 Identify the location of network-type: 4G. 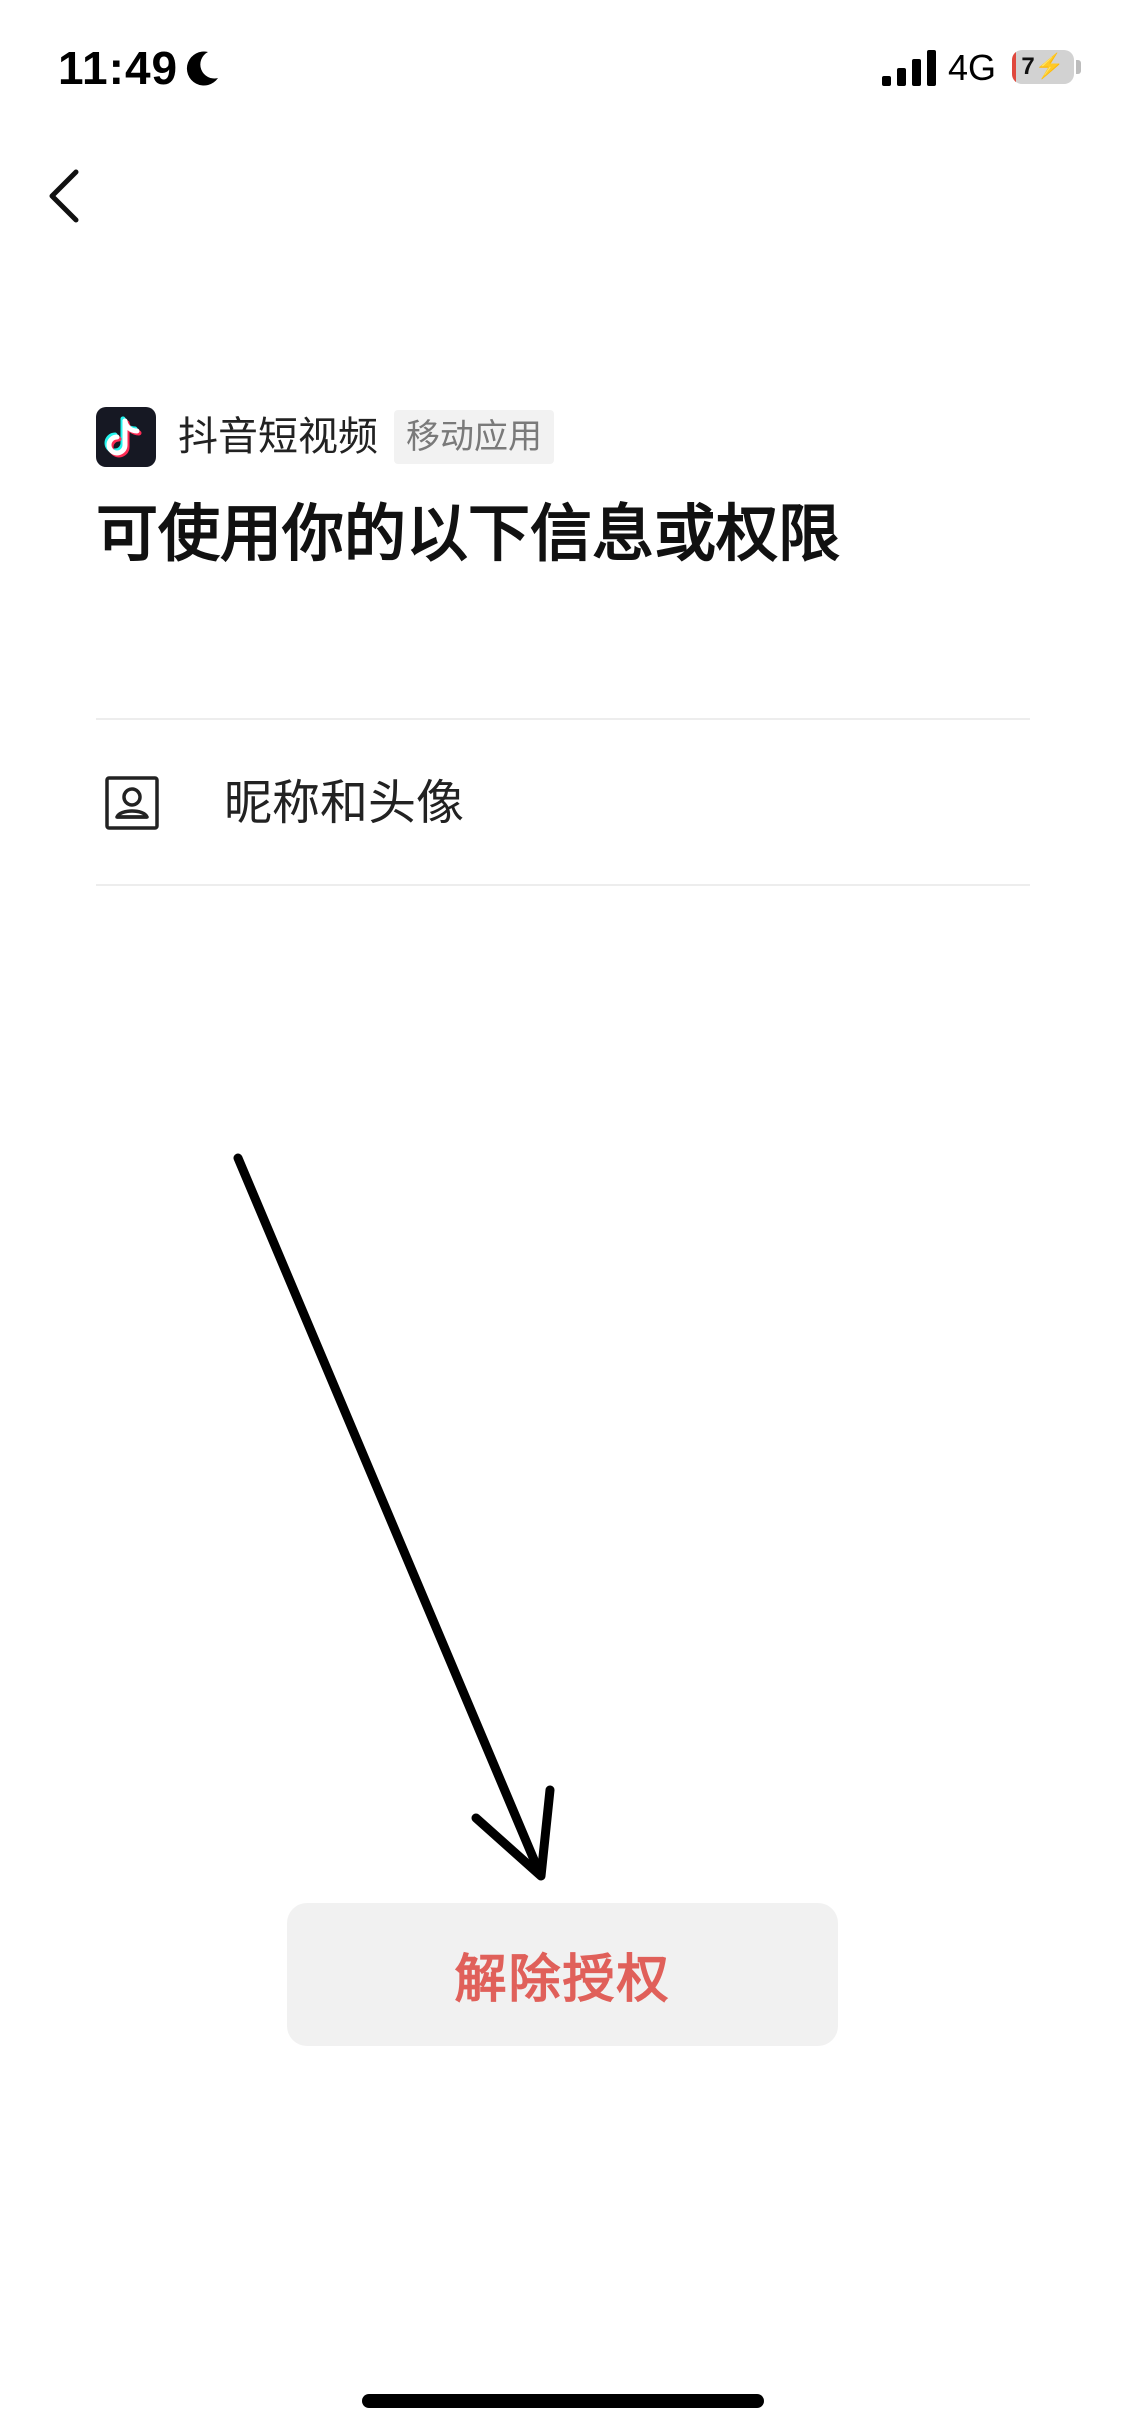
(972, 67).